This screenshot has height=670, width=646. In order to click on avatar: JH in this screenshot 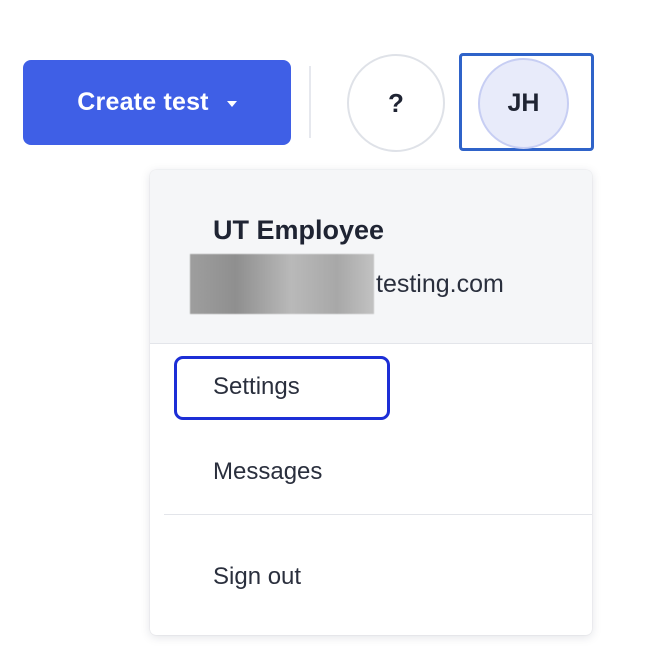, I will do `click(523, 103)`.